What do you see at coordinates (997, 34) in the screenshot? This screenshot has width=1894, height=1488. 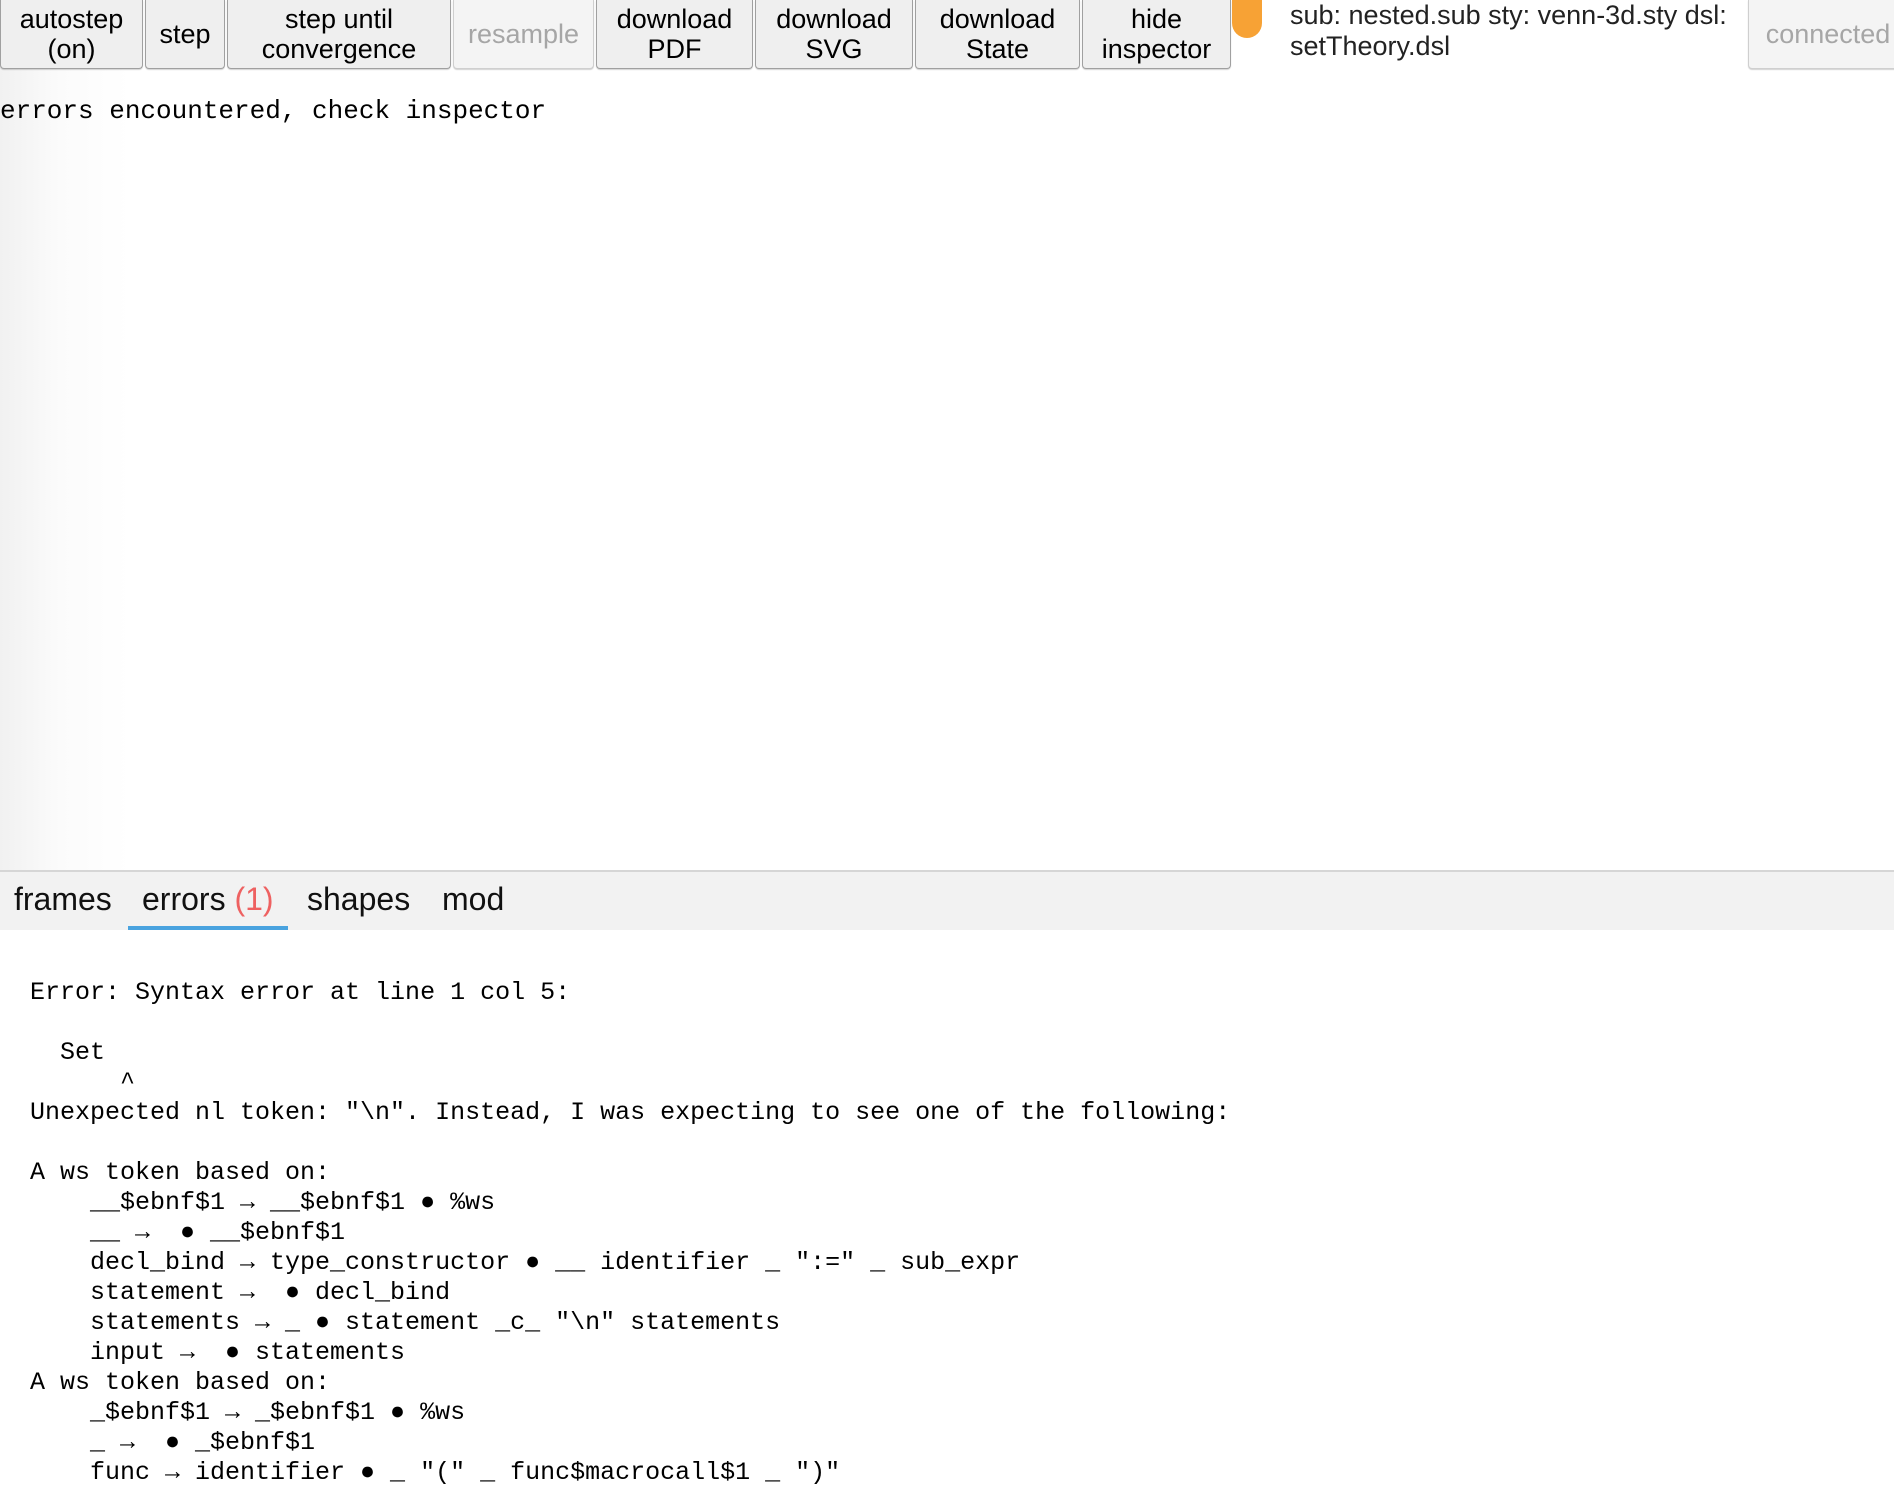 I see `download-state-button: download State` at bounding box center [997, 34].